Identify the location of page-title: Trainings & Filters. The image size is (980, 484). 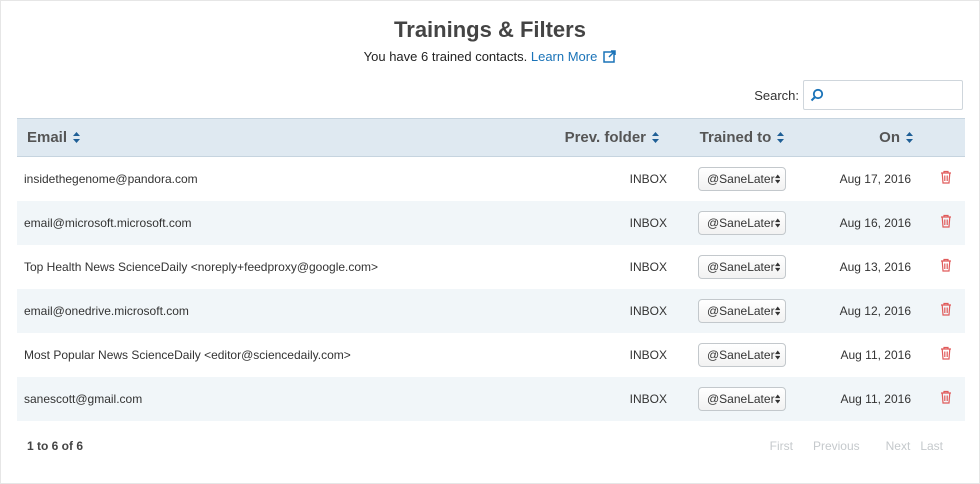
(490, 29).